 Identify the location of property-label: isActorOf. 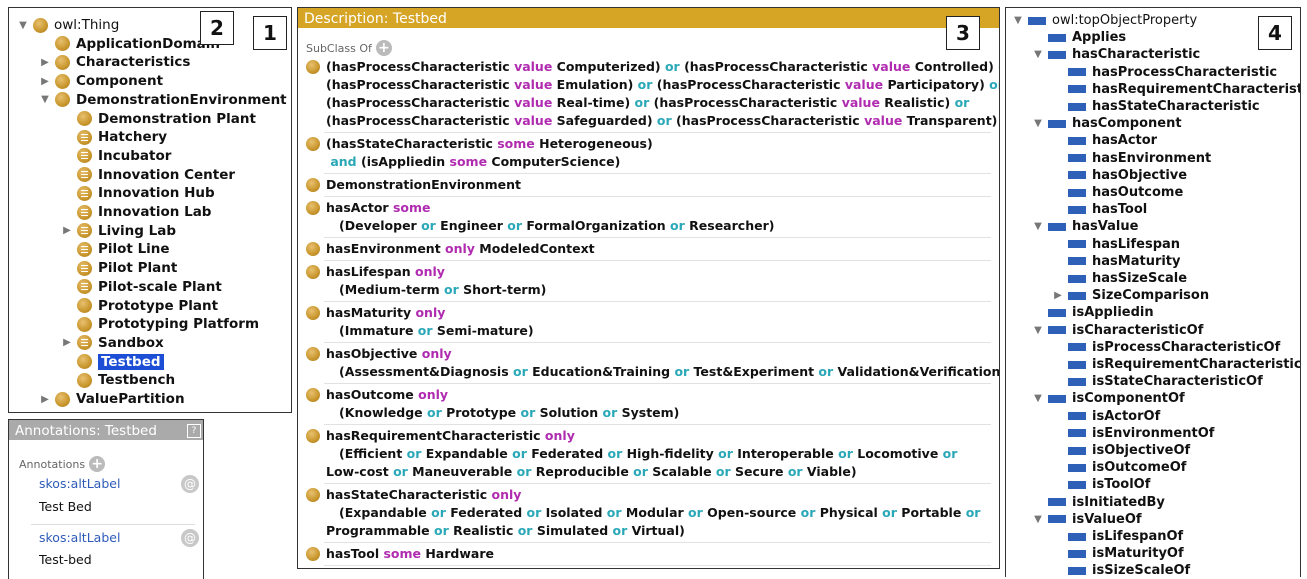
(1126, 416).